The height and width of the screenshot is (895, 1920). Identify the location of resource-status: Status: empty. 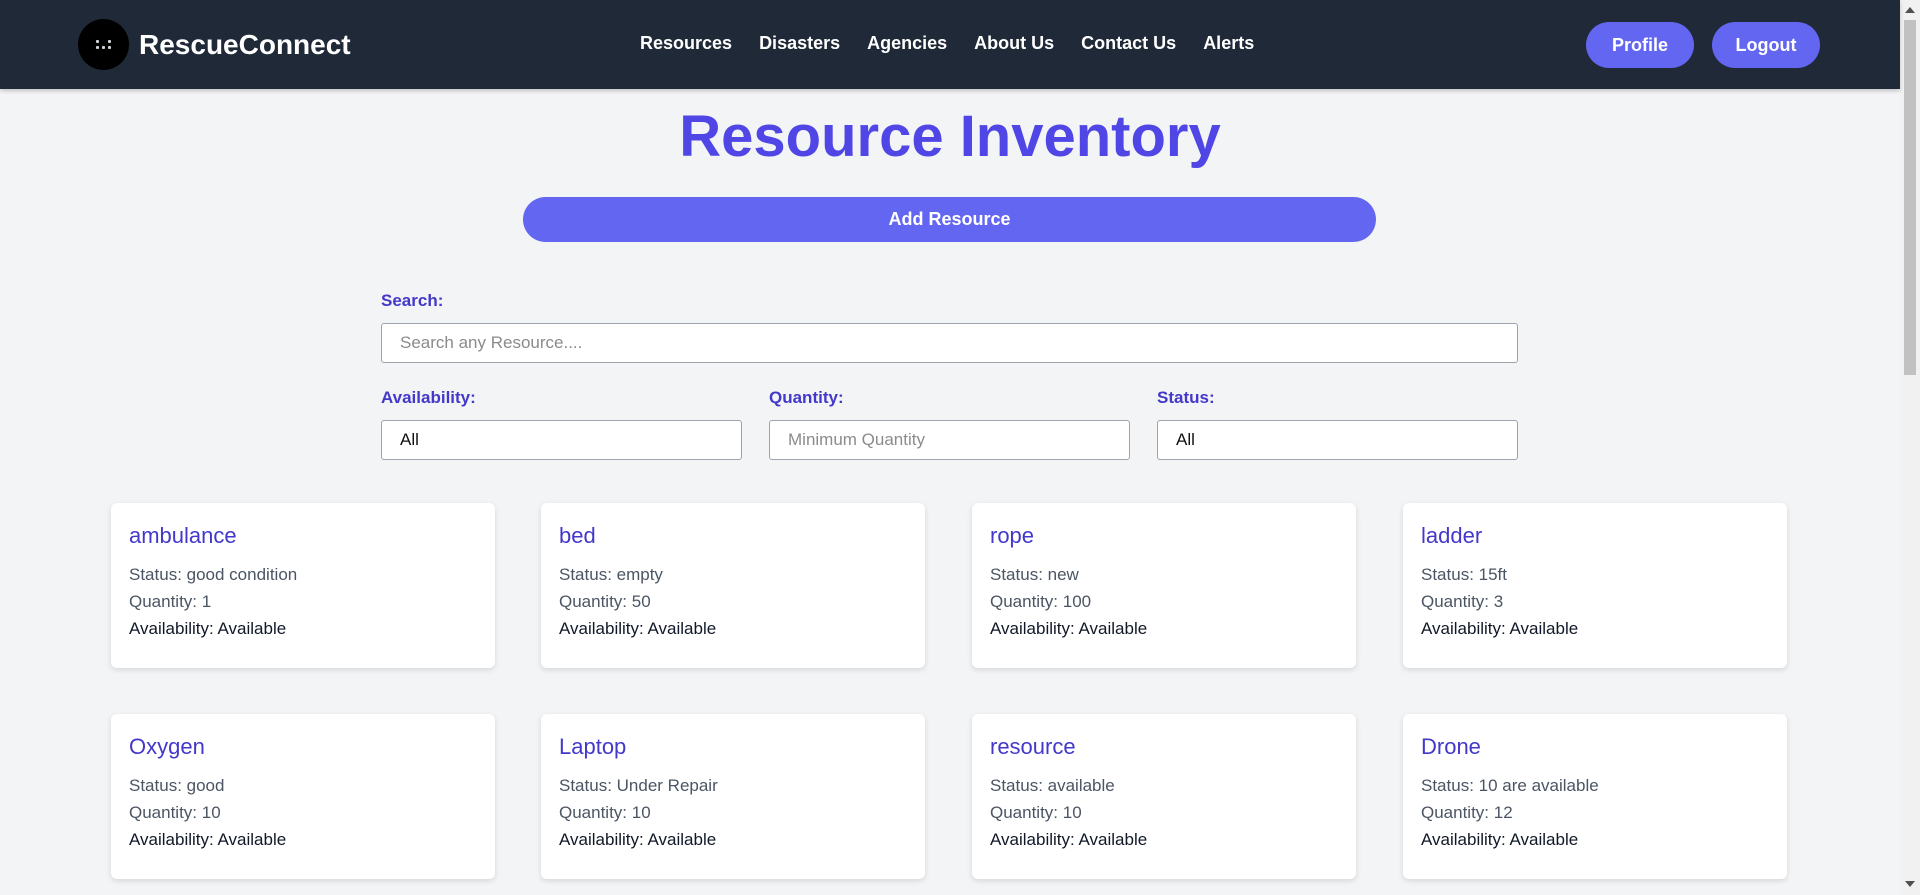
(611, 574).